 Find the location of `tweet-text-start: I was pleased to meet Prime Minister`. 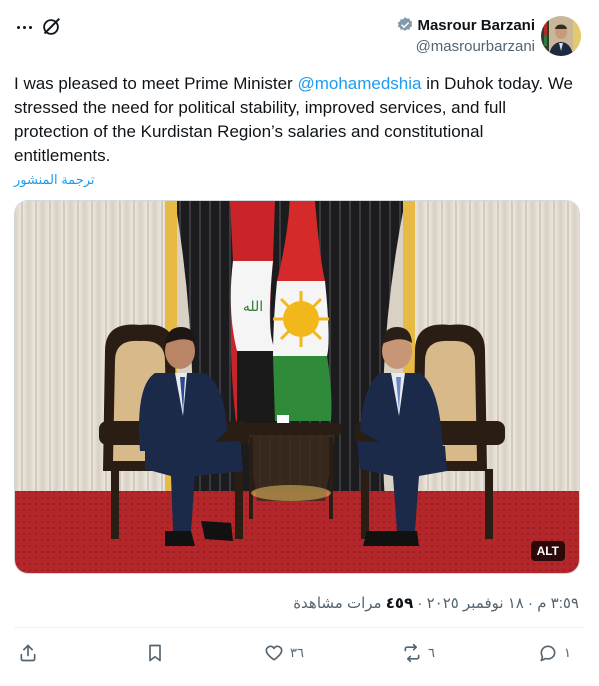

tweet-text-start: I was pleased to meet Prime Minister is located at coordinates (156, 83).